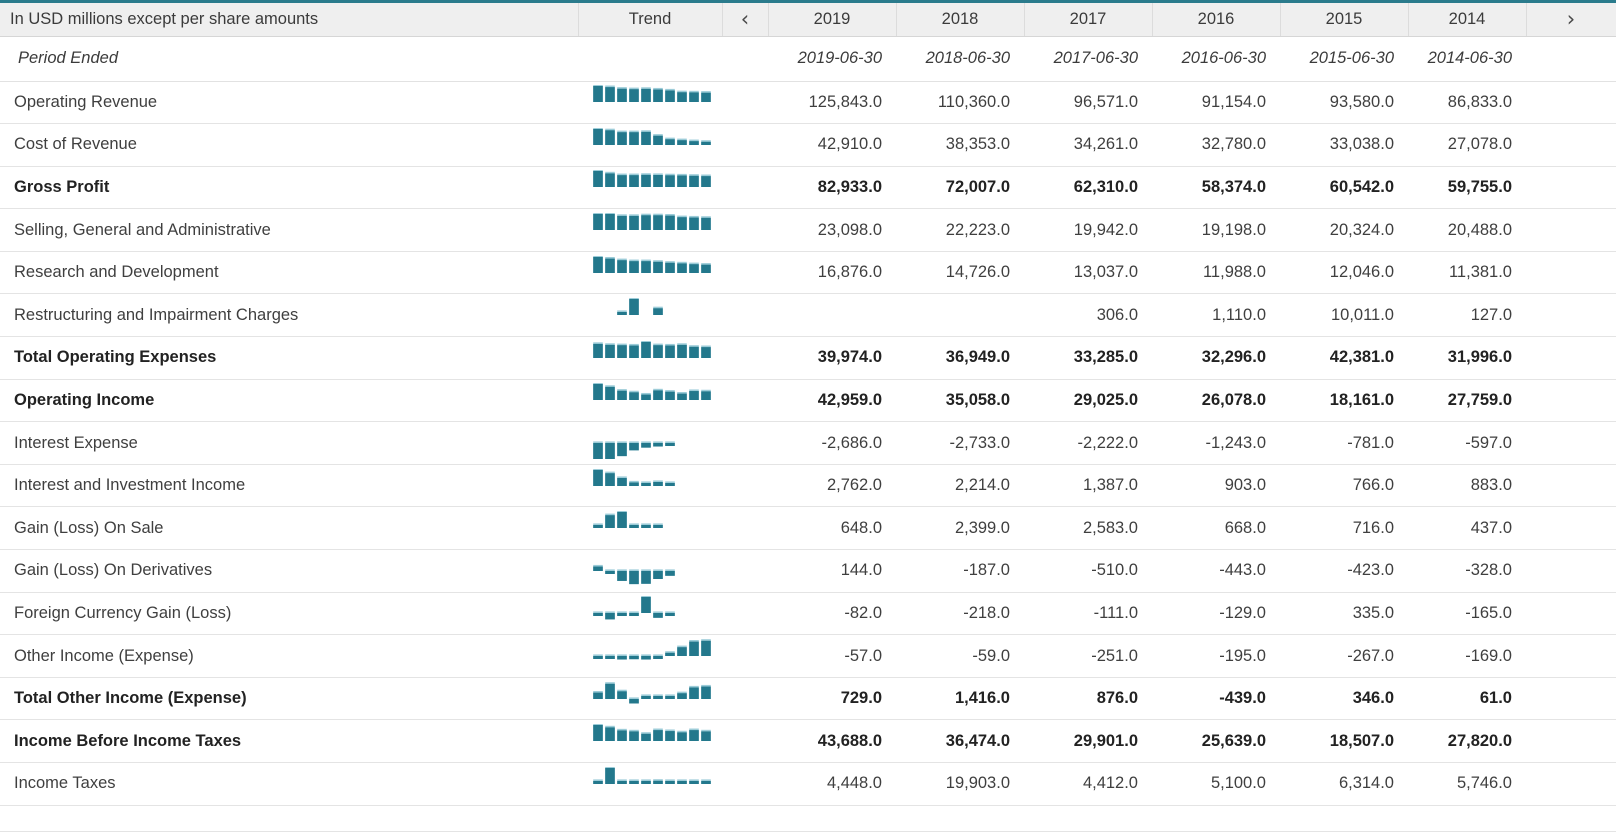  Describe the element at coordinates (832, 230) in the screenshot. I see `cell-value: 23,098.0` at that location.